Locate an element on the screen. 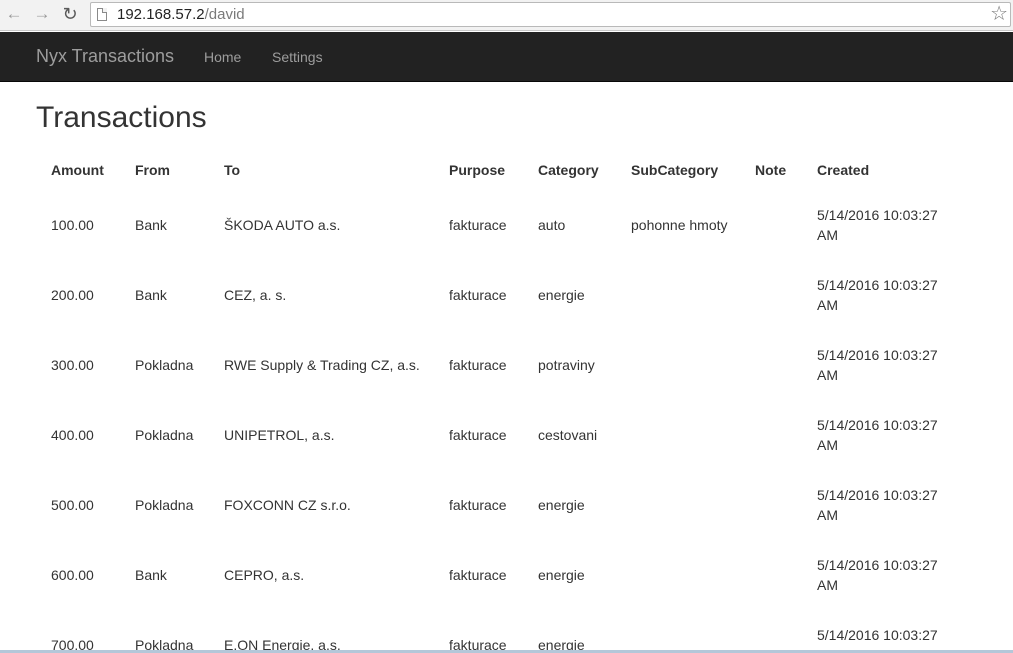  cell-amount: 400.00 is located at coordinates (72, 435).